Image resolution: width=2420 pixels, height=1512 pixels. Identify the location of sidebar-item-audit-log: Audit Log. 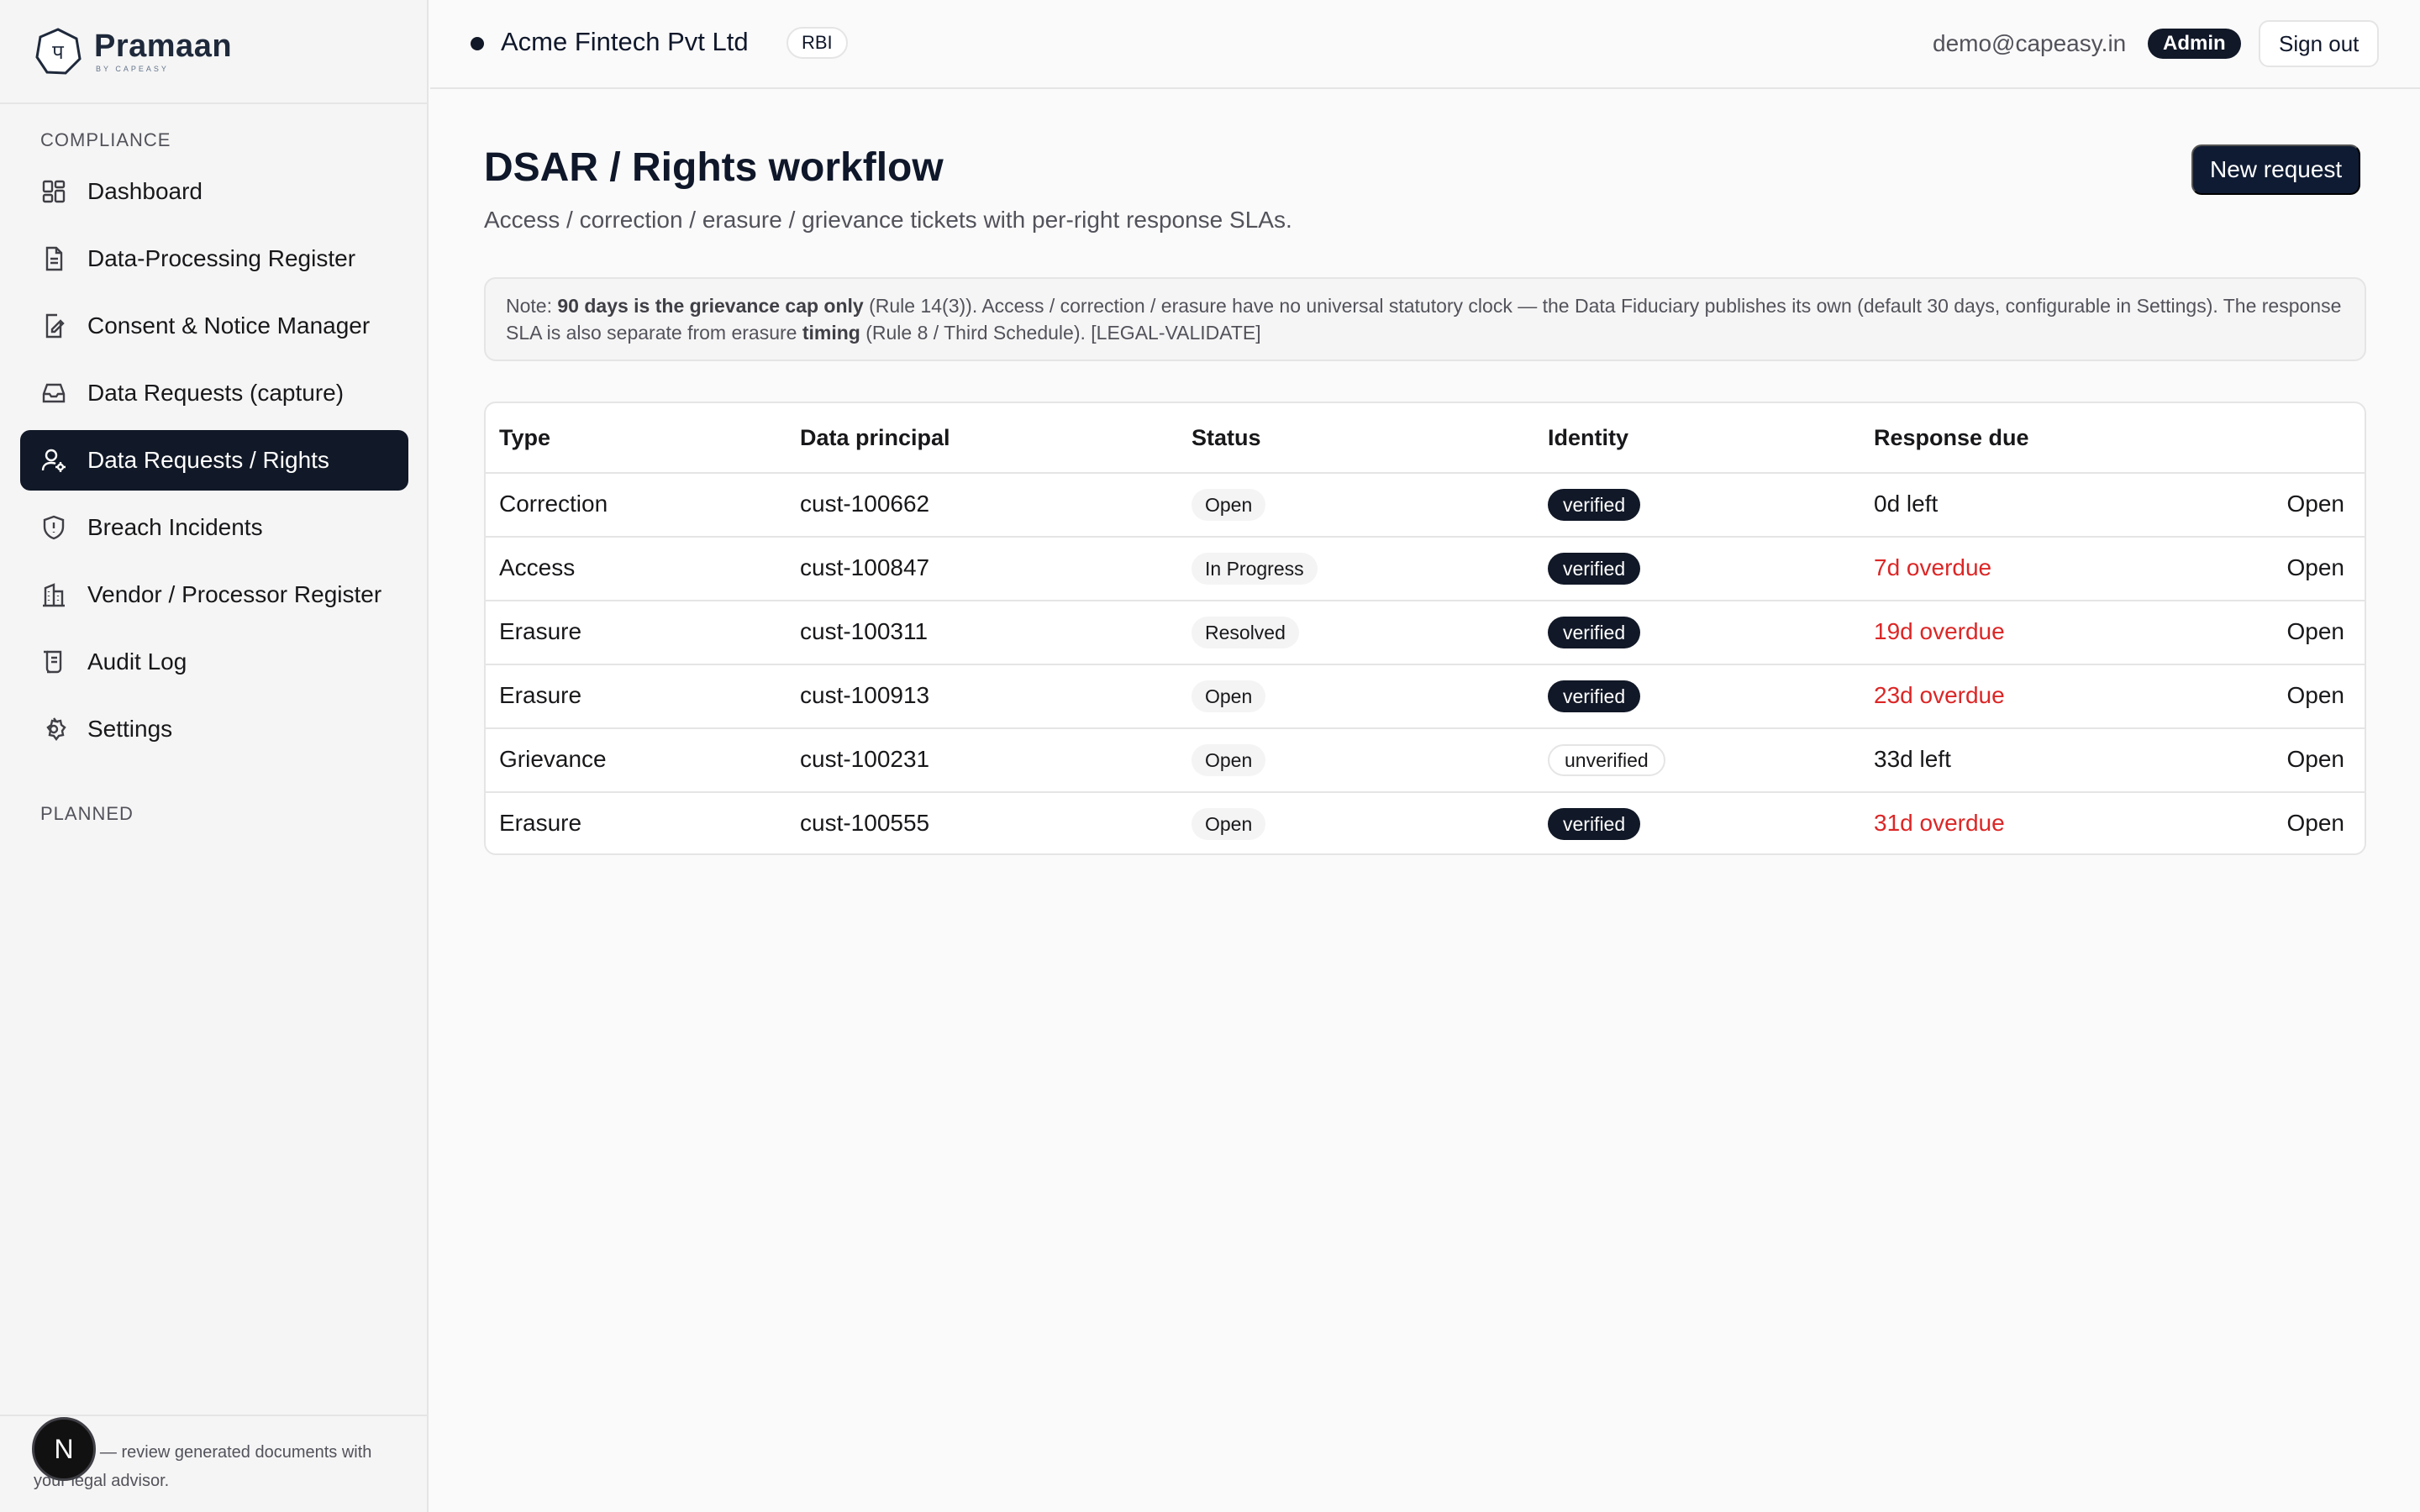
(214, 662).